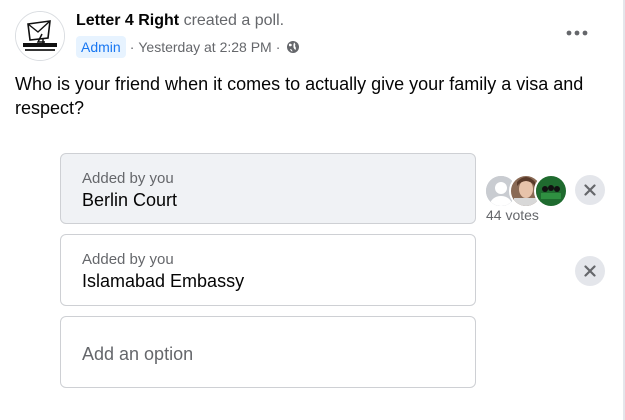 The image size is (625, 420). I want to click on post-timestamp: Yesterday at 2:28 PM, so click(204, 47).